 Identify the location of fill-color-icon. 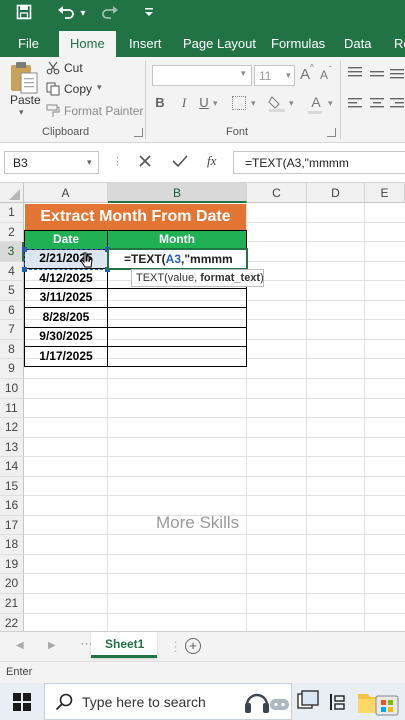
(277, 103).